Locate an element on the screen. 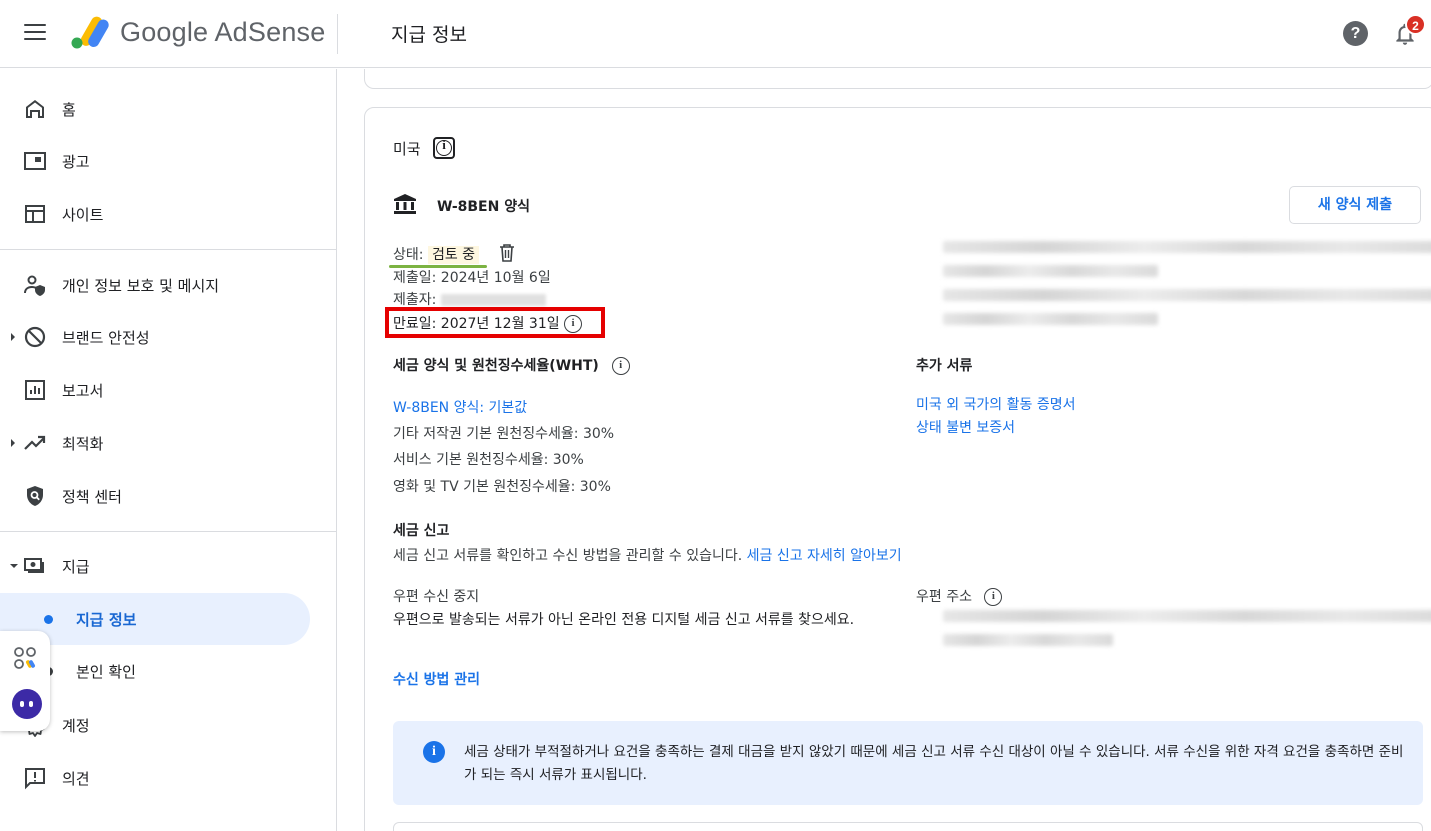  reports-icon is located at coordinates (35, 390).